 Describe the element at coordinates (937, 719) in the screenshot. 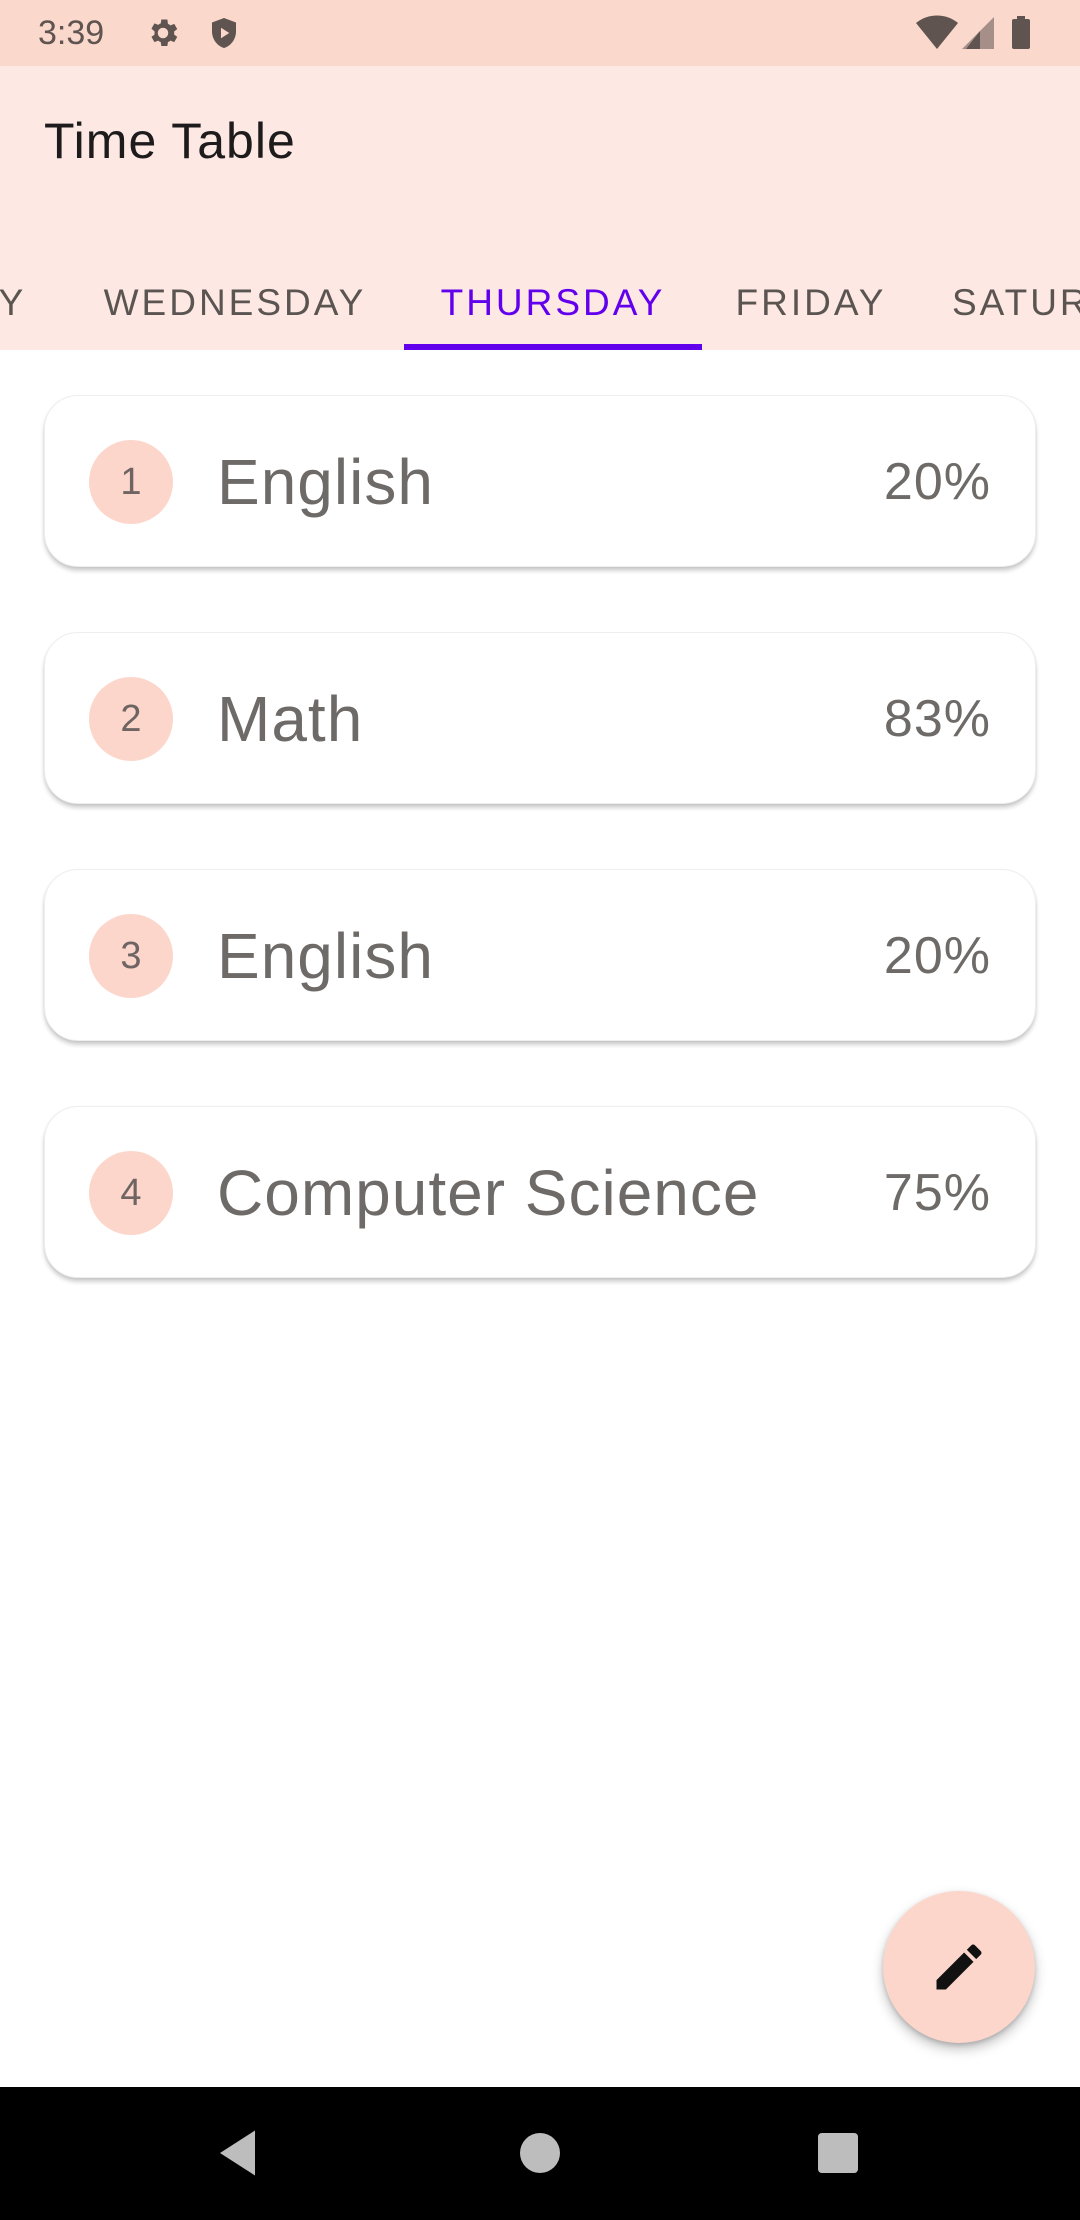

I see `attendance-percent: 83%` at that location.